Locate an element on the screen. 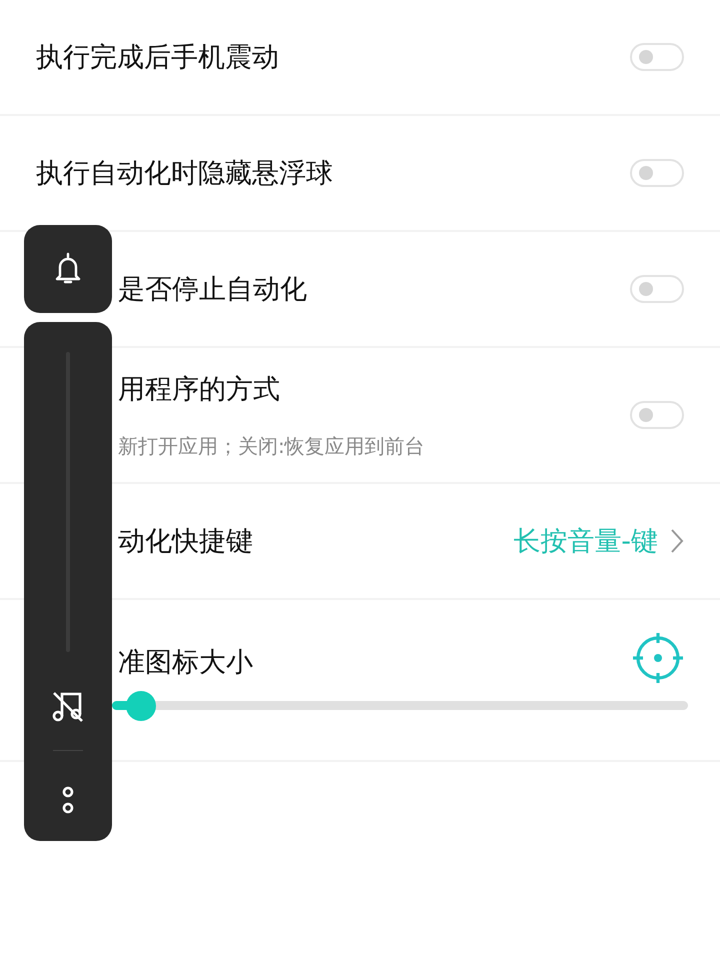 The height and width of the screenshot is (959, 720). muted-music-icon is located at coordinates (68, 706).